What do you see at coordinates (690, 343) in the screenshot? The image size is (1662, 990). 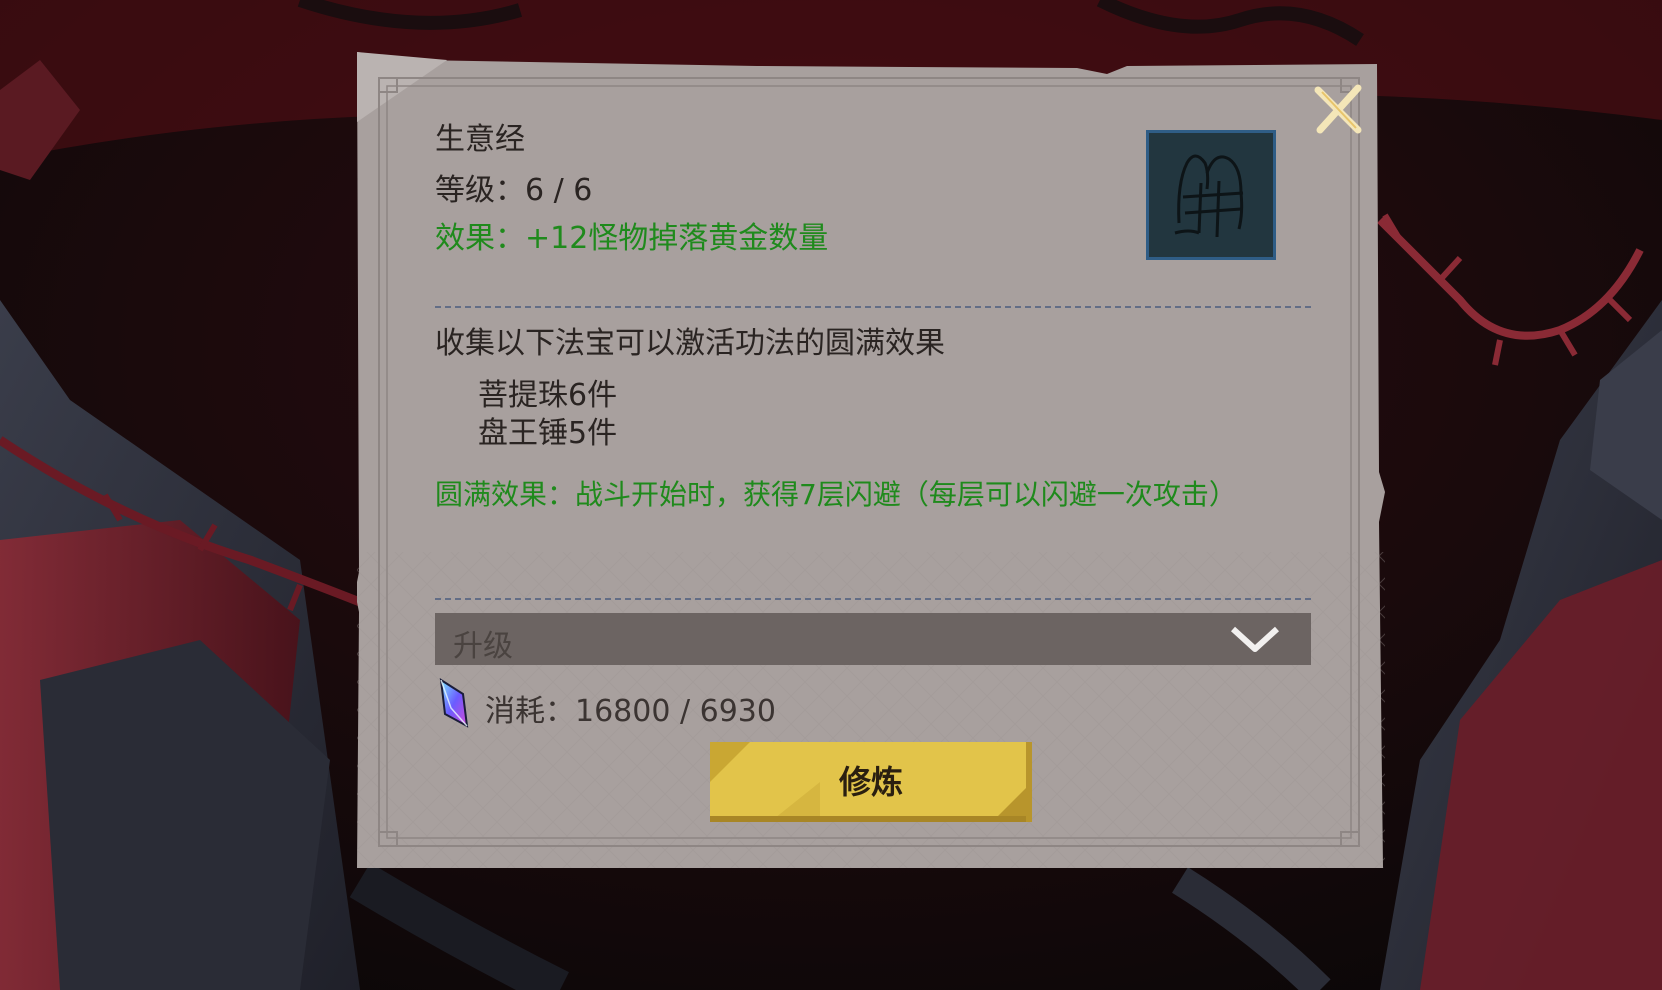 I see `collect-description: 收集以下法宝可以激活功法的圆满效果` at bounding box center [690, 343].